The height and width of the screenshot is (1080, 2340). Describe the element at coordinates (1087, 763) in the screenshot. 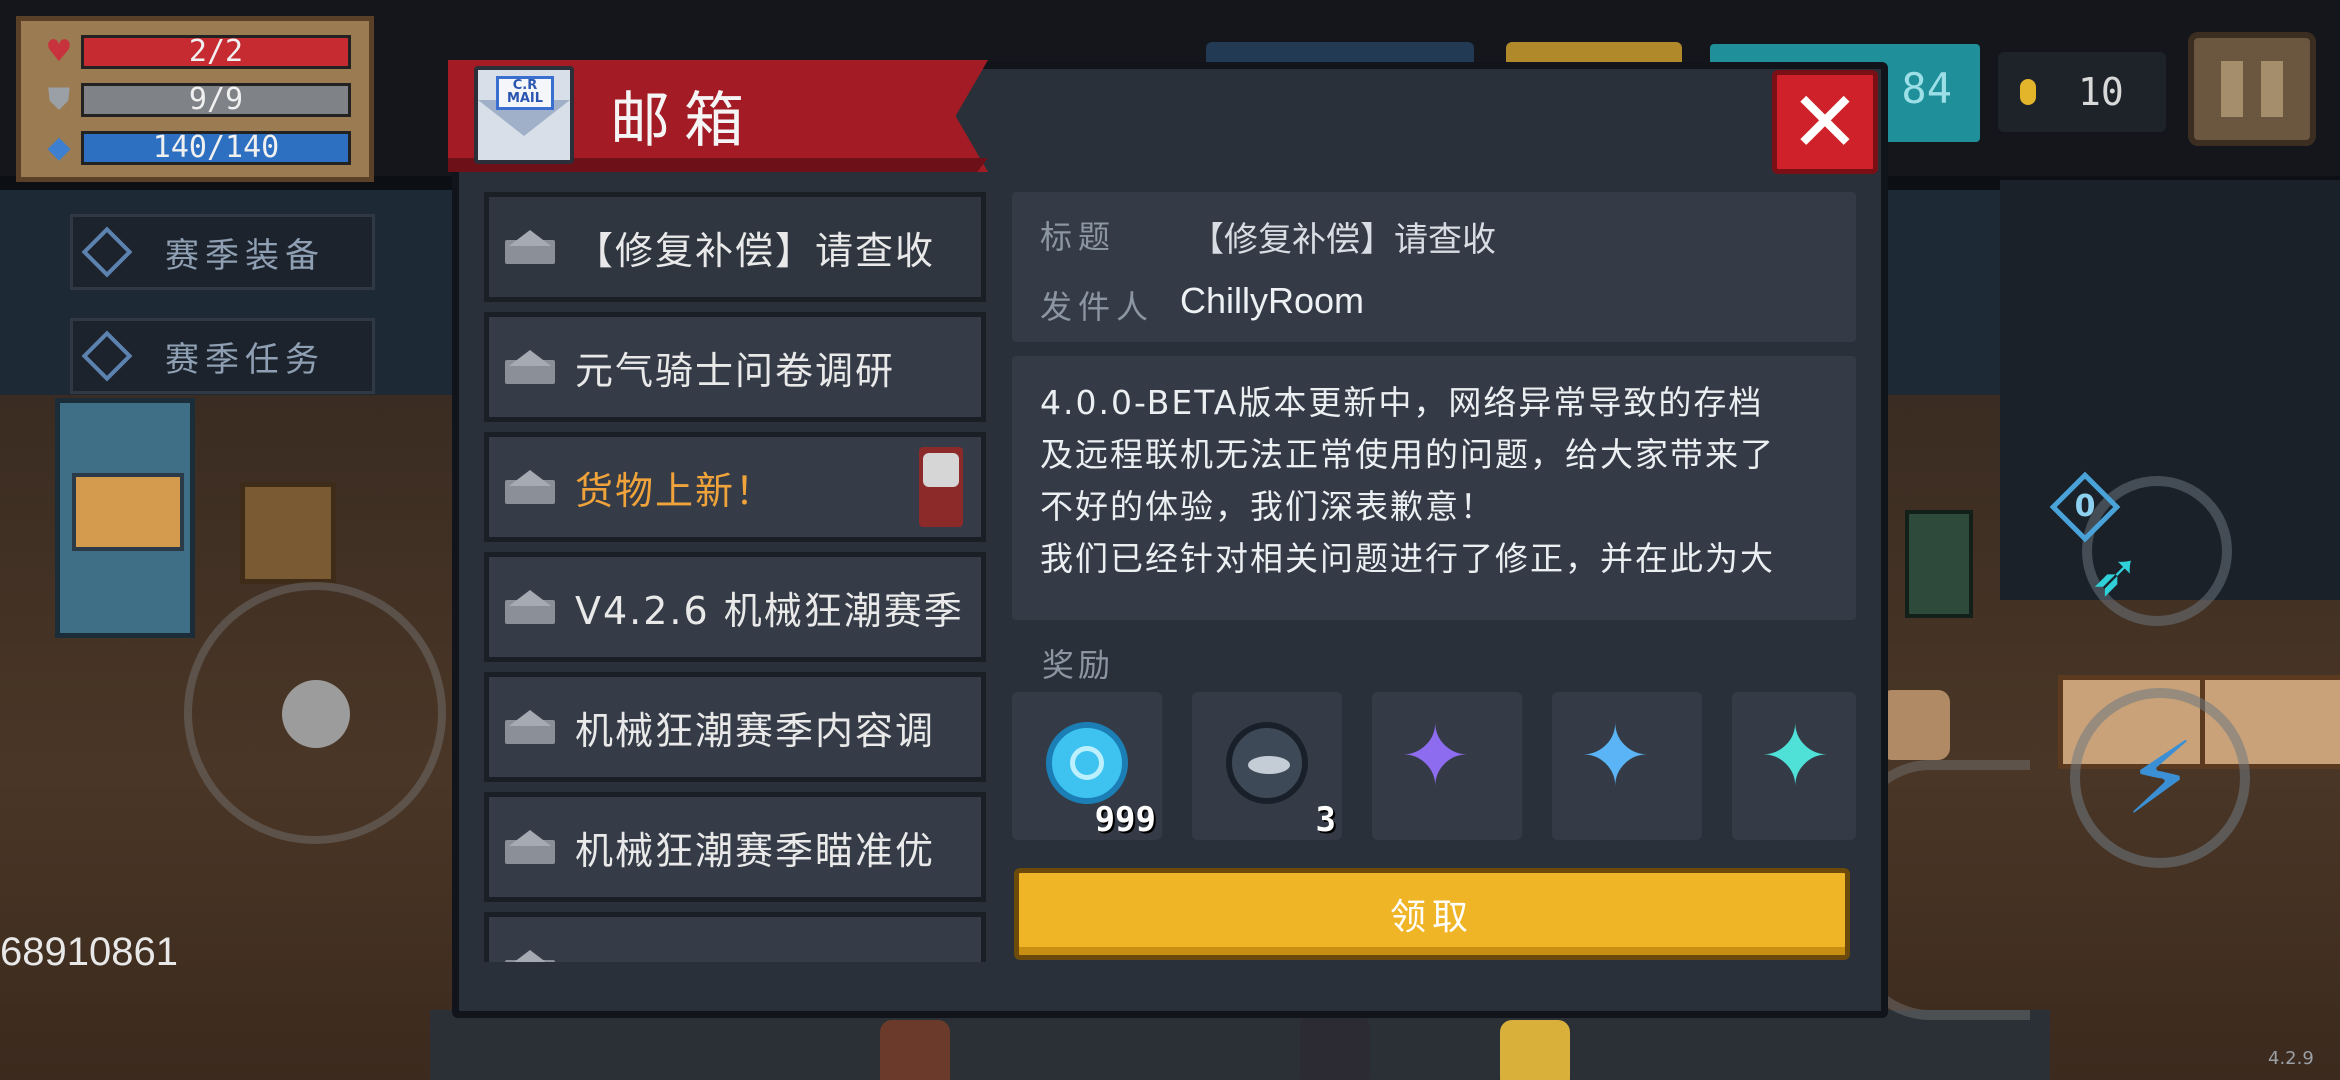

I see `blue-gem-orb-icon` at that location.